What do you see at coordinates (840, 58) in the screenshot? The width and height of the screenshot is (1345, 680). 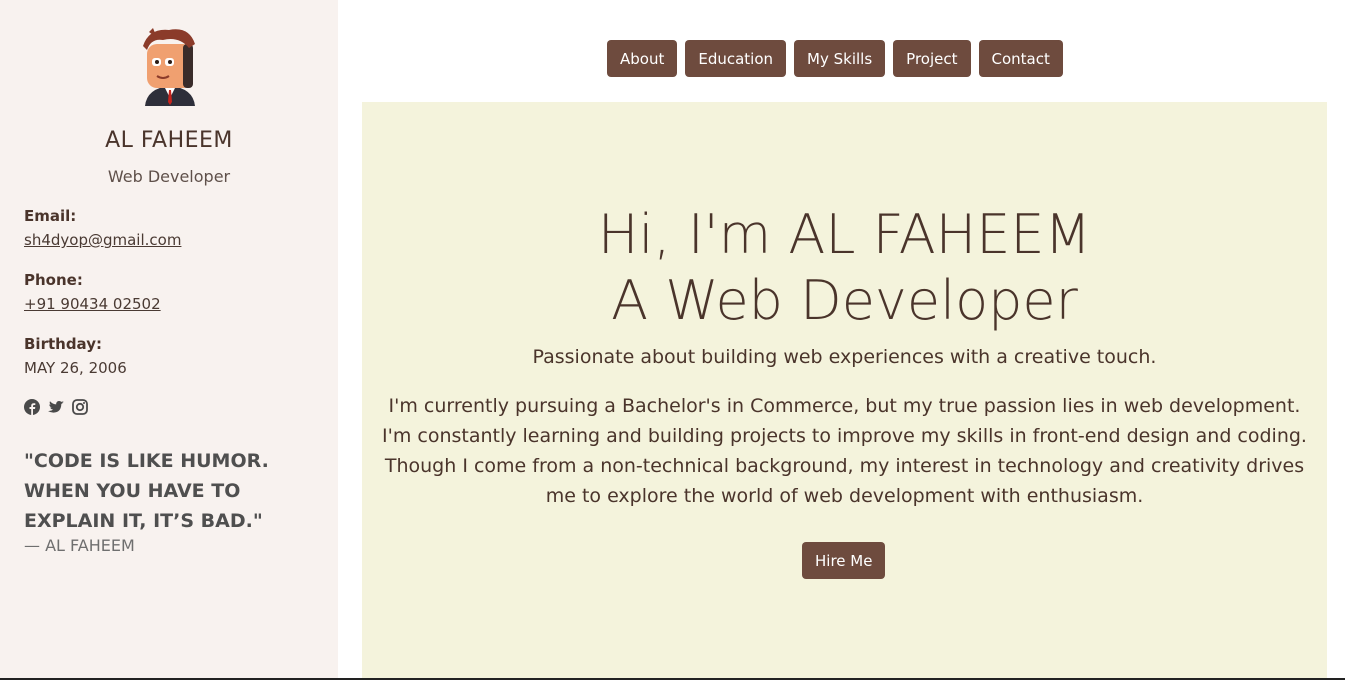 I see `nav-skills-button: My Skills` at bounding box center [840, 58].